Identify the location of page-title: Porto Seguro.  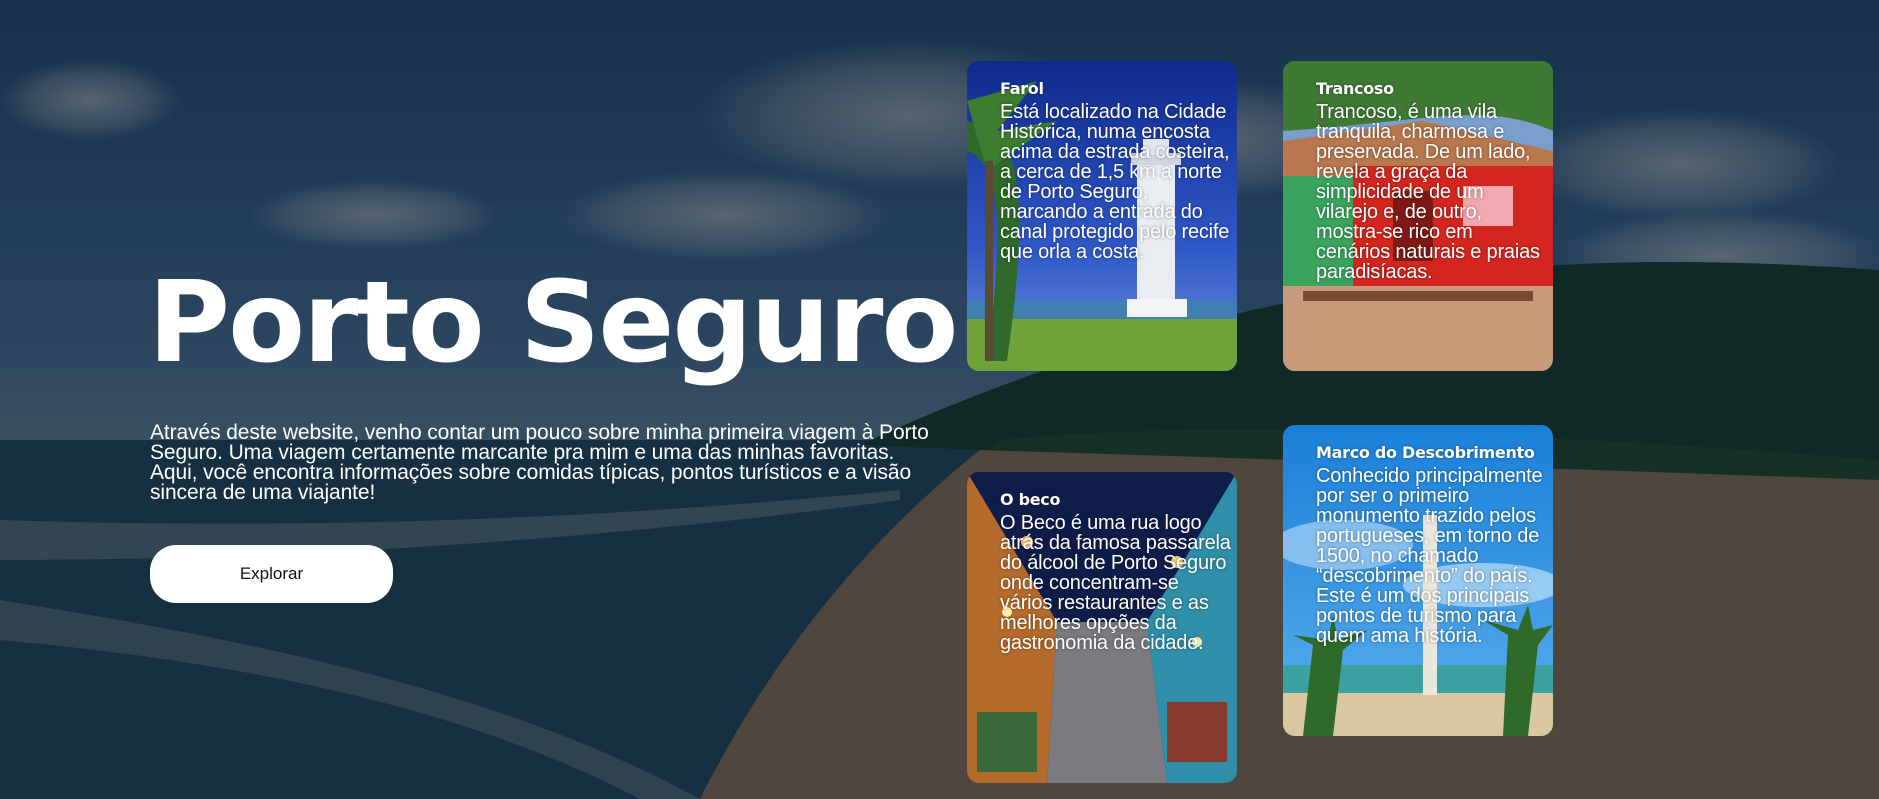
(553, 323).